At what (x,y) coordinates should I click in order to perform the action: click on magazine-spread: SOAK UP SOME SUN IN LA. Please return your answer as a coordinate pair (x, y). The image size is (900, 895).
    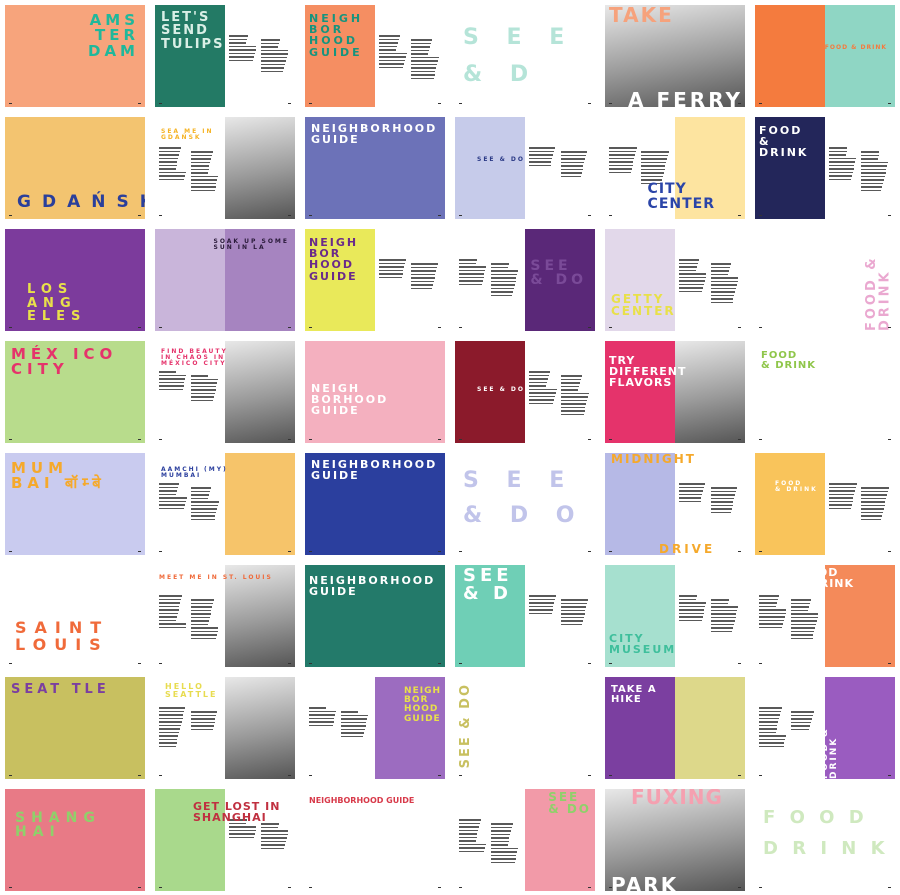
    Looking at the image, I should click on (225, 280).